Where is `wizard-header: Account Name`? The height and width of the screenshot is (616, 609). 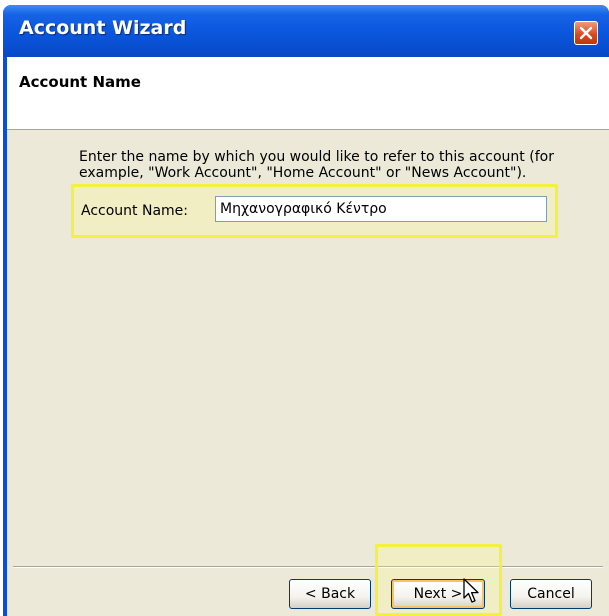
wizard-header: Account Name is located at coordinates (308, 93).